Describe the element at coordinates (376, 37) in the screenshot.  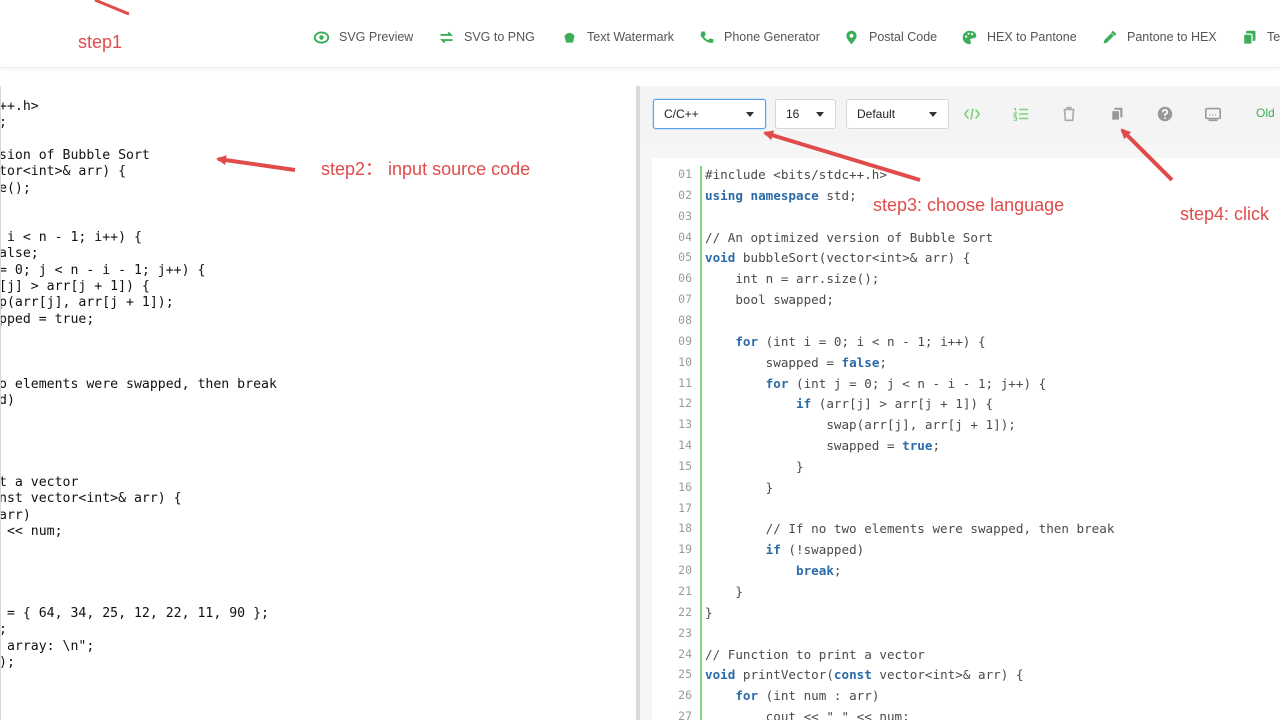
I see `nav-label: SVG Preview` at that location.